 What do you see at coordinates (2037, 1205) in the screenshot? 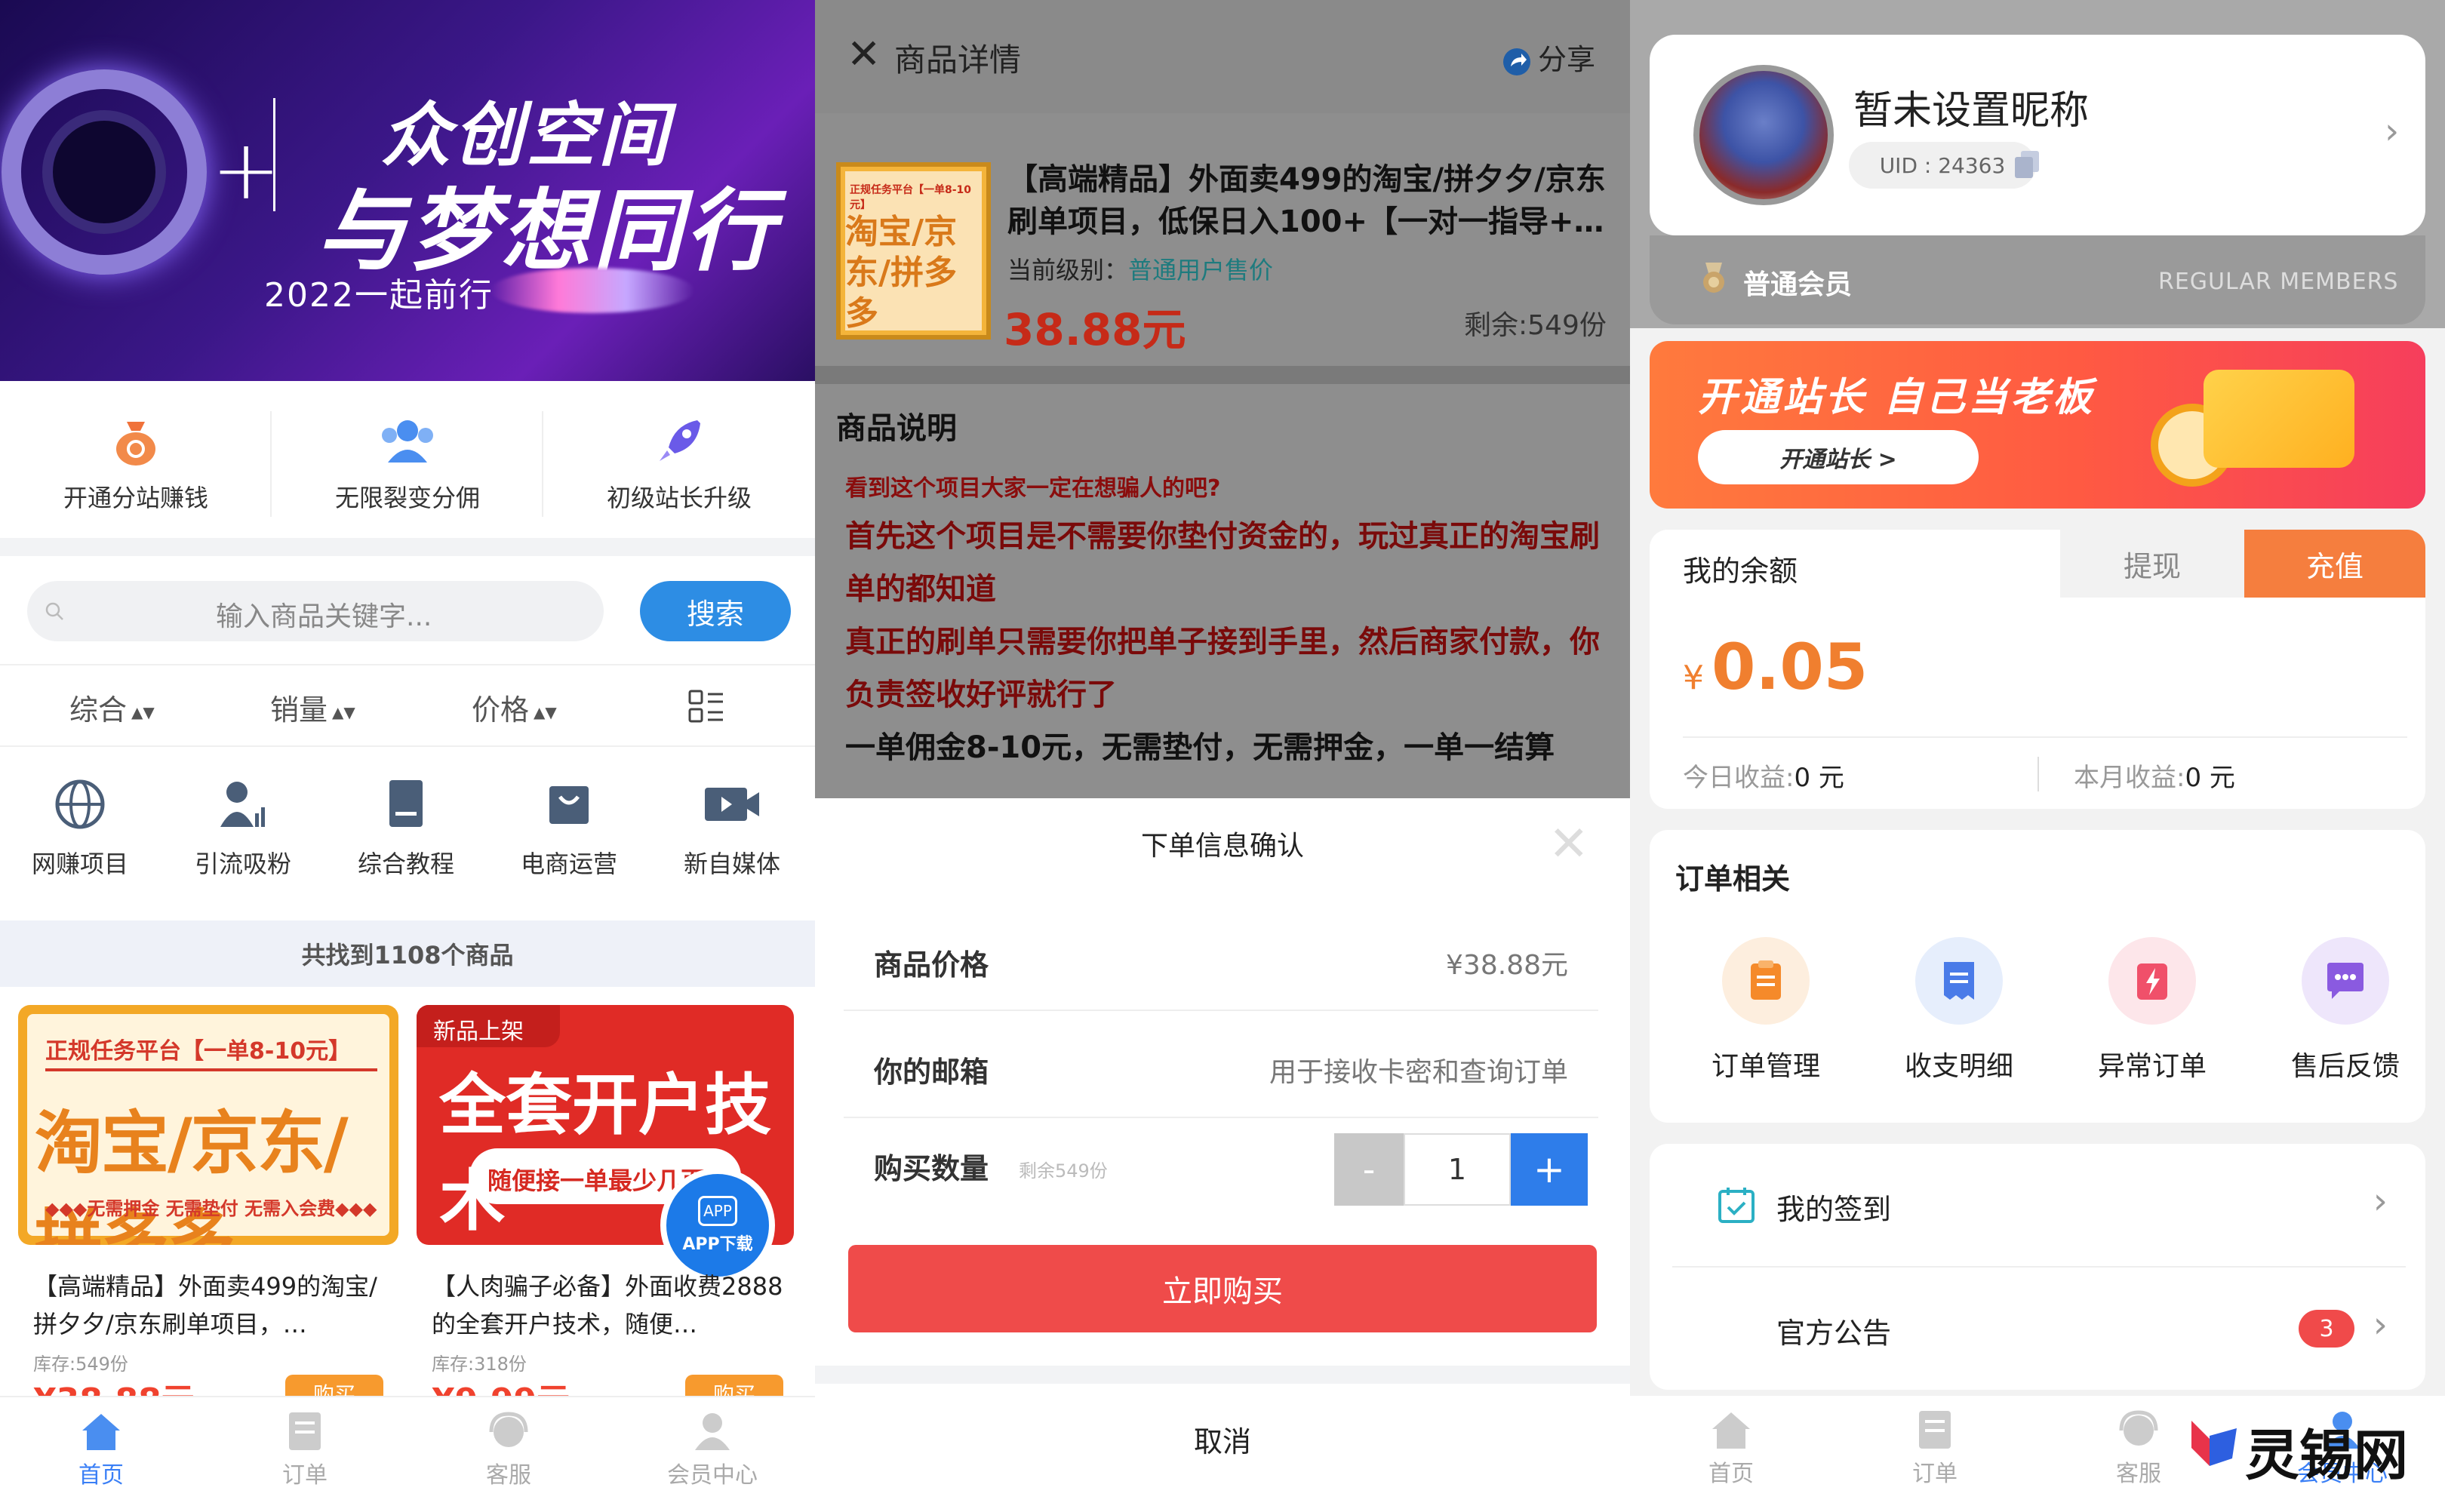
I see `list-item-checkin: 我的签到 ›` at bounding box center [2037, 1205].